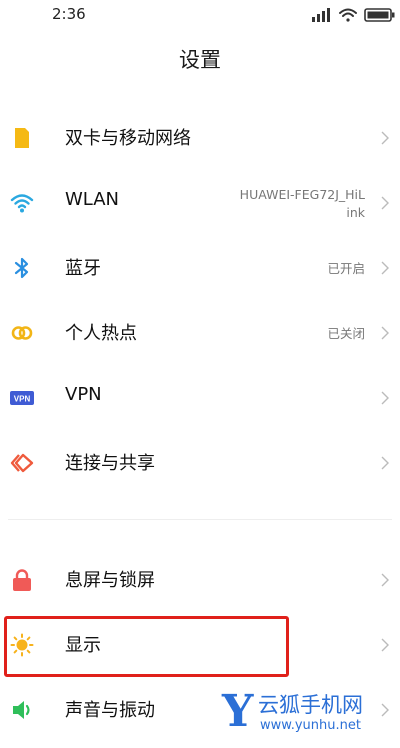  I want to click on setting-label: WLAN, so click(92, 199).